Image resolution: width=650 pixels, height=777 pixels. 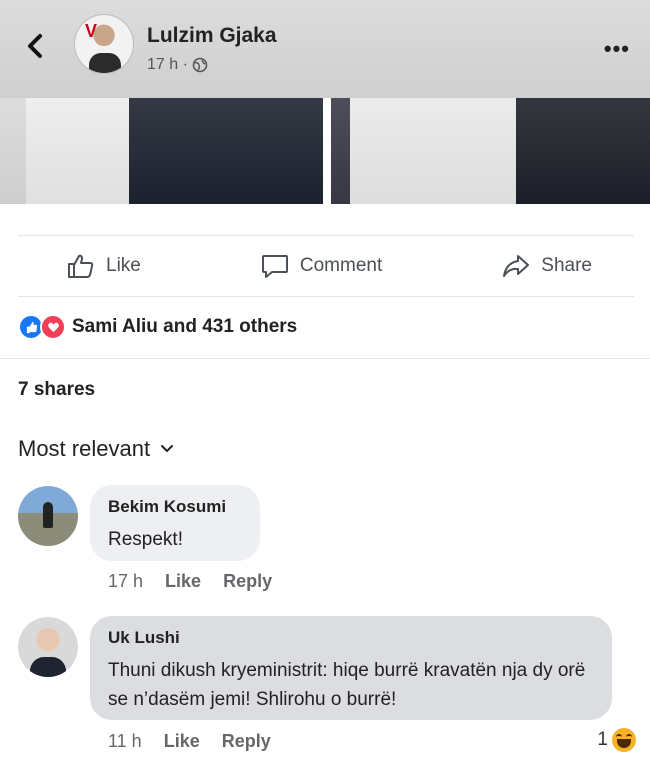 I want to click on comment-sort-dropdown: Most relevant, so click(x=96, y=449).